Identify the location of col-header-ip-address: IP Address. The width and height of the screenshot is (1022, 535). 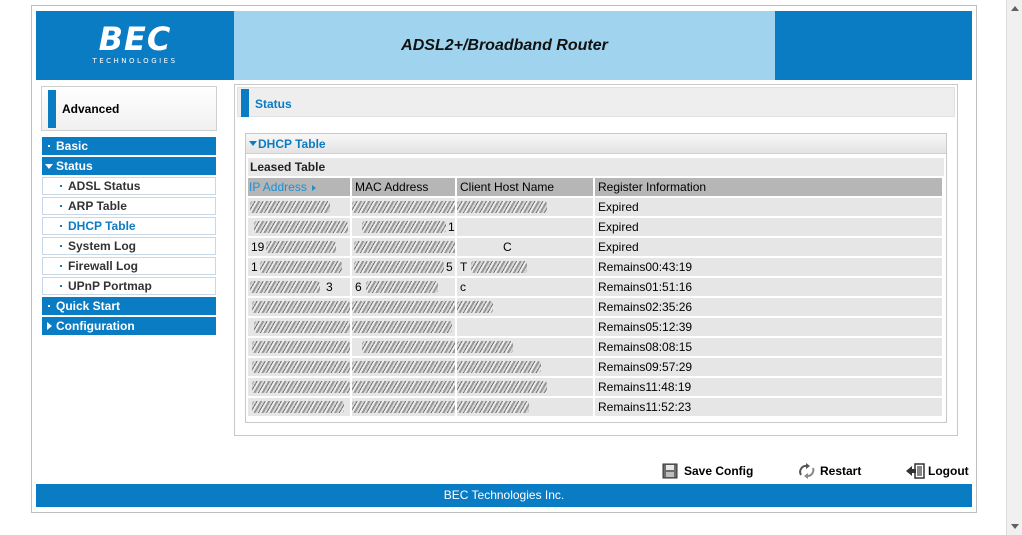
(299, 187).